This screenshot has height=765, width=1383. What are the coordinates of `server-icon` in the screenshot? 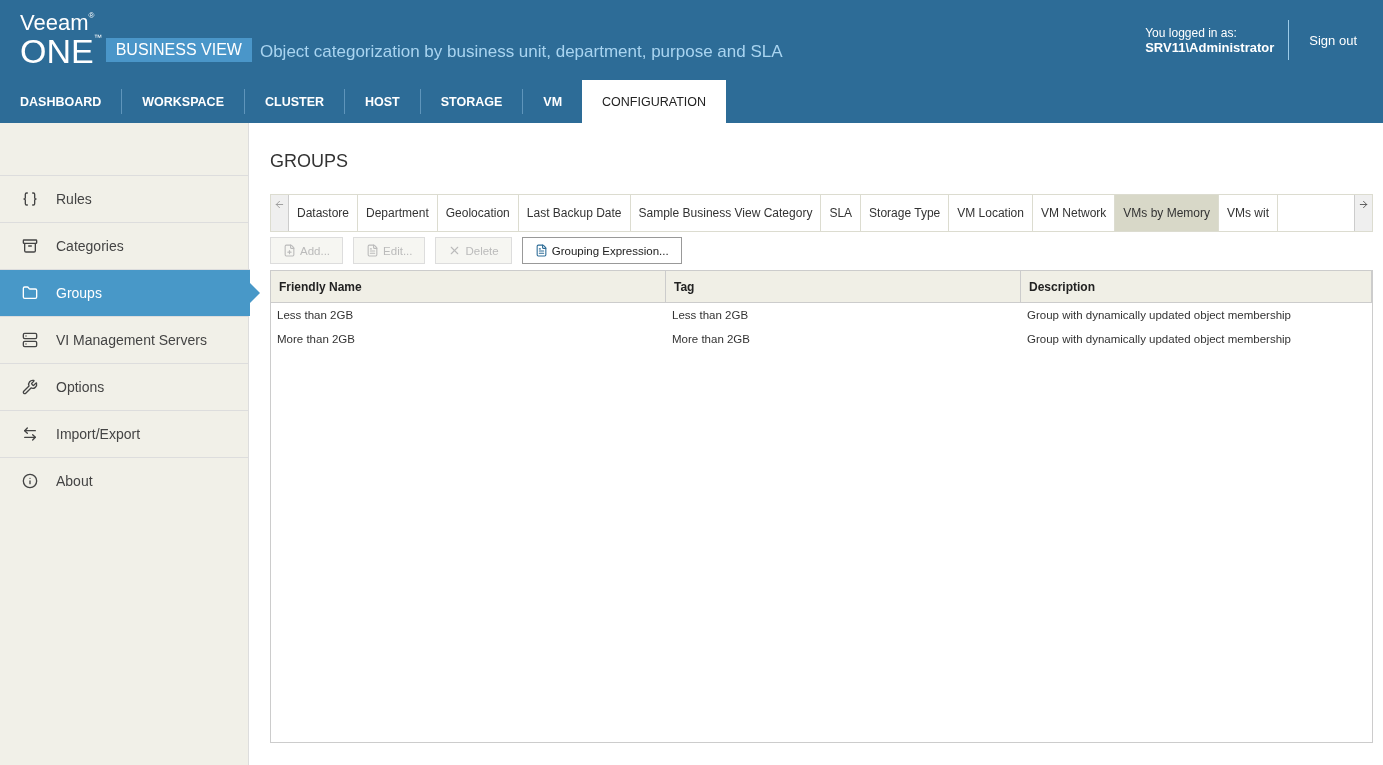 It's located at (30, 340).